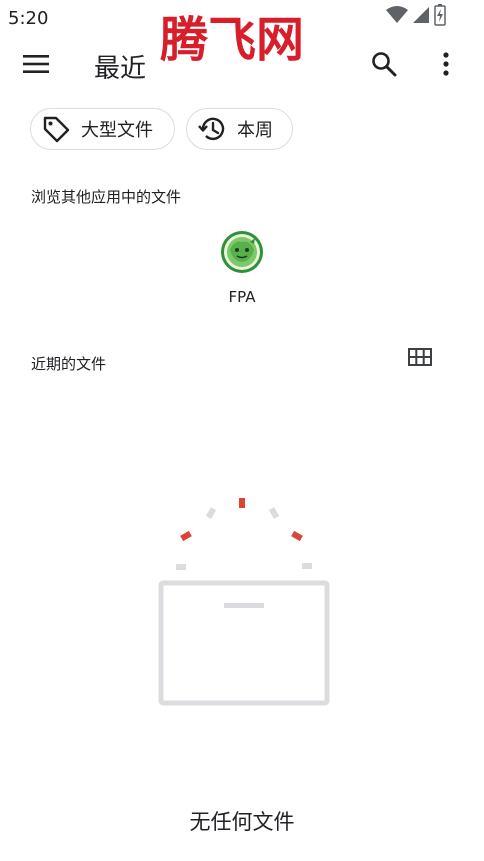 Image resolution: width=484 pixels, height=861 pixels. What do you see at coordinates (212, 129) in the screenshot?
I see `history-icon` at bounding box center [212, 129].